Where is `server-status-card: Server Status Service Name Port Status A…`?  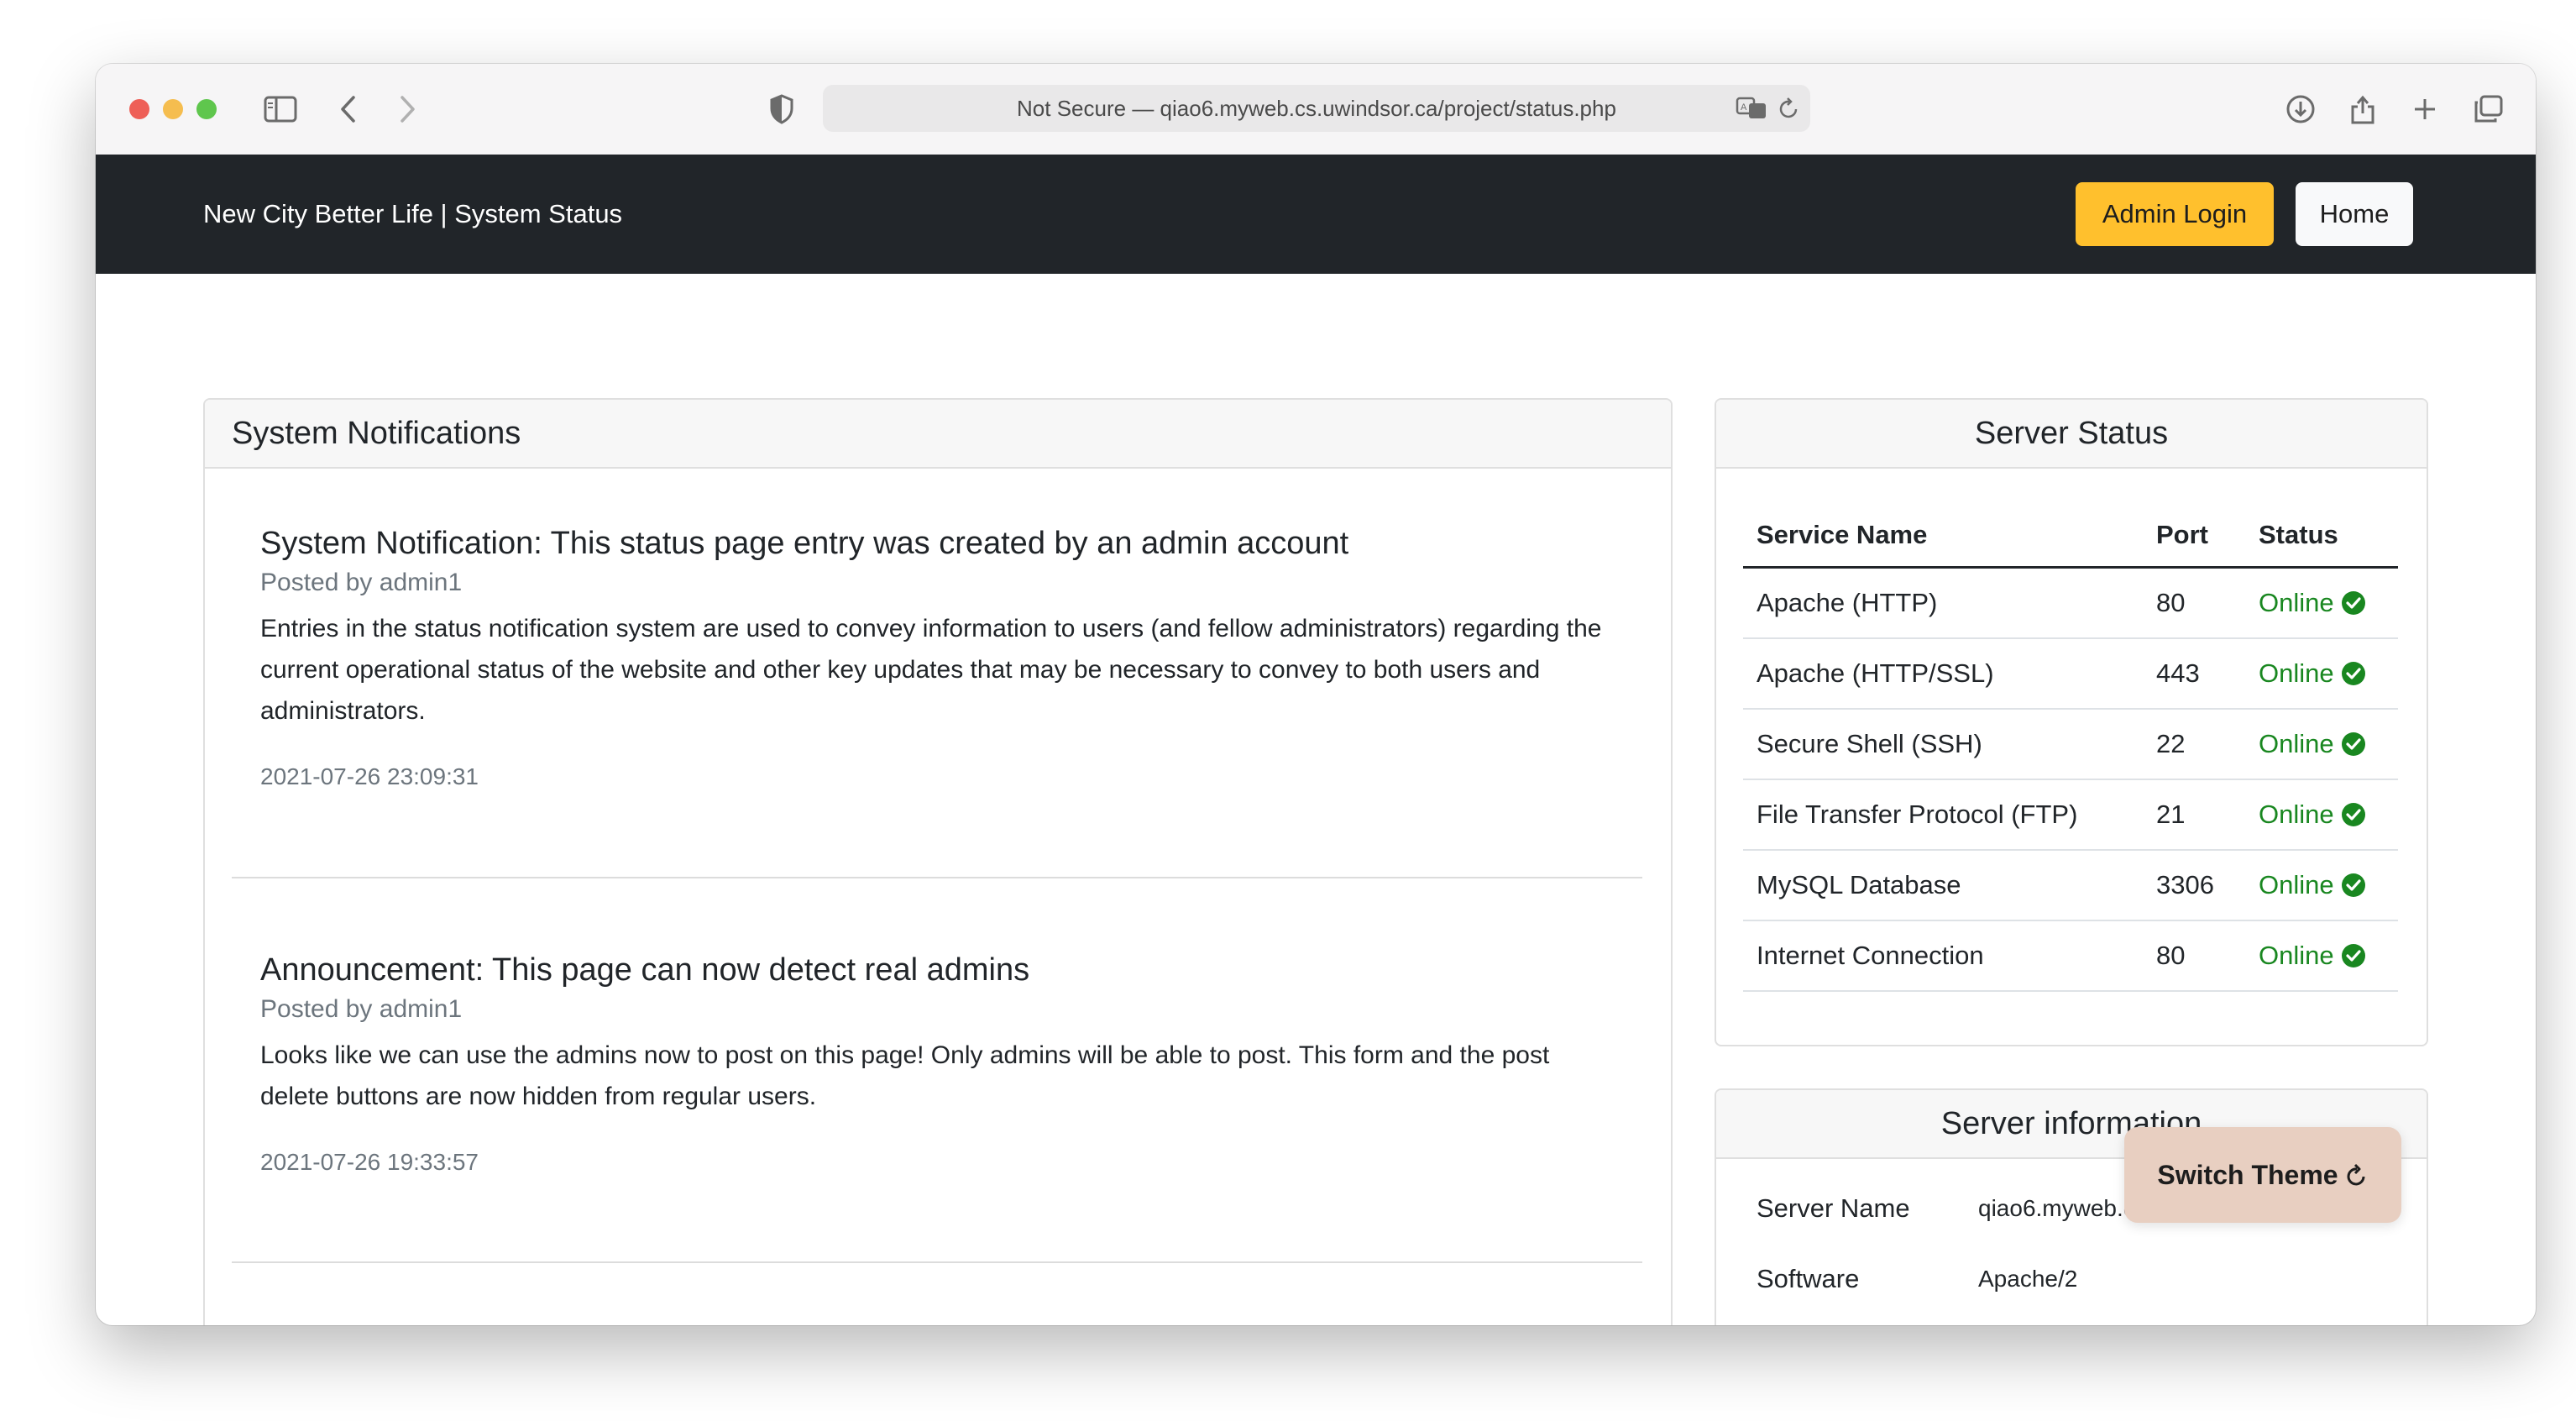 server-status-card: Server Status Service Name Port Status A… is located at coordinates (2071, 722).